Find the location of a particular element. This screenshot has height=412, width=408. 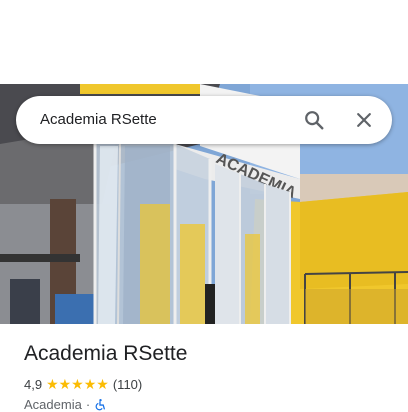

rating-row: 4,9 ★★★★★ (110) is located at coordinates (83, 384).